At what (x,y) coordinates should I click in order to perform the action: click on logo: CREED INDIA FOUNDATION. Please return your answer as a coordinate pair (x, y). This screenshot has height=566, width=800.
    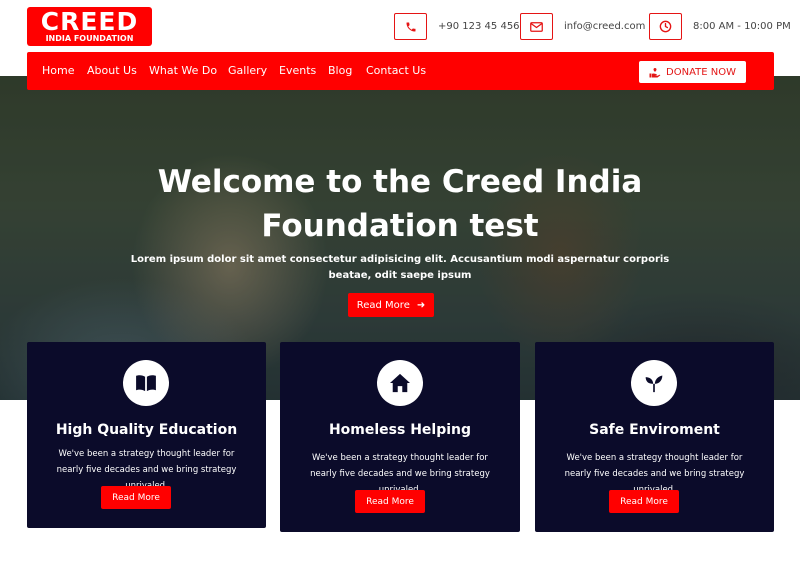
    Looking at the image, I should click on (89, 26).